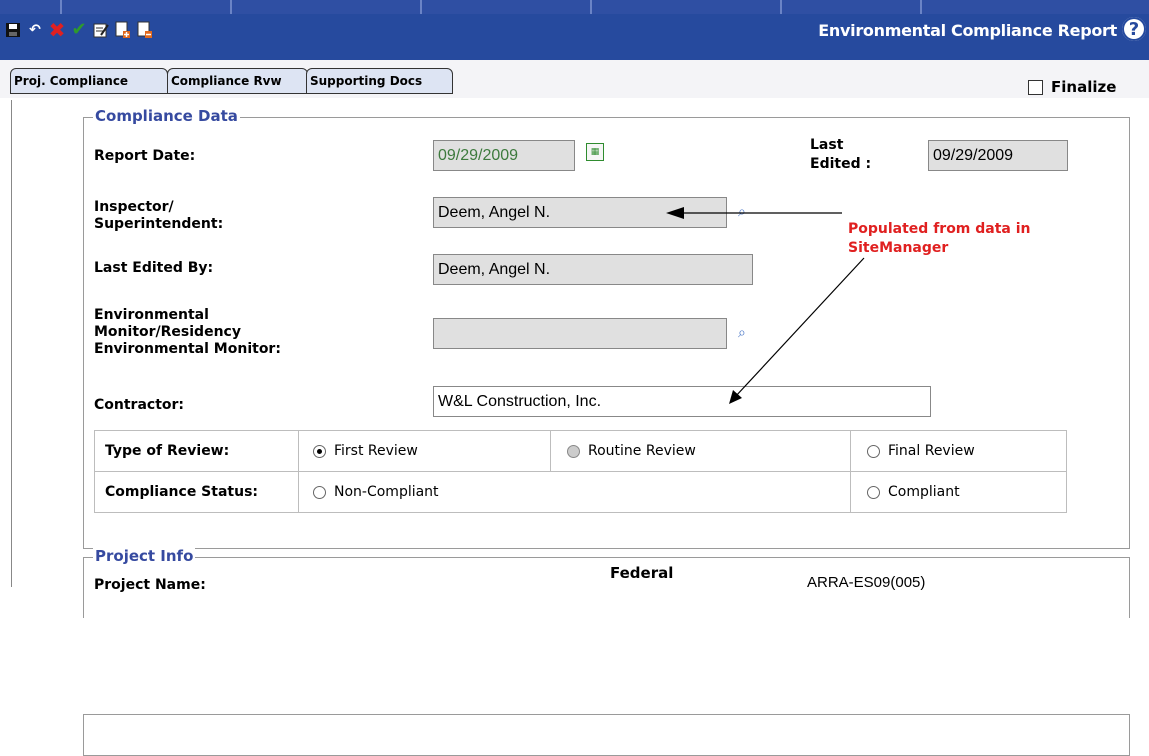 This screenshot has width=1149, height=756. Describe the element at coordinates (898, 248) in the screenshot. I see `annotation-note-line2: SiteManager` at that location.